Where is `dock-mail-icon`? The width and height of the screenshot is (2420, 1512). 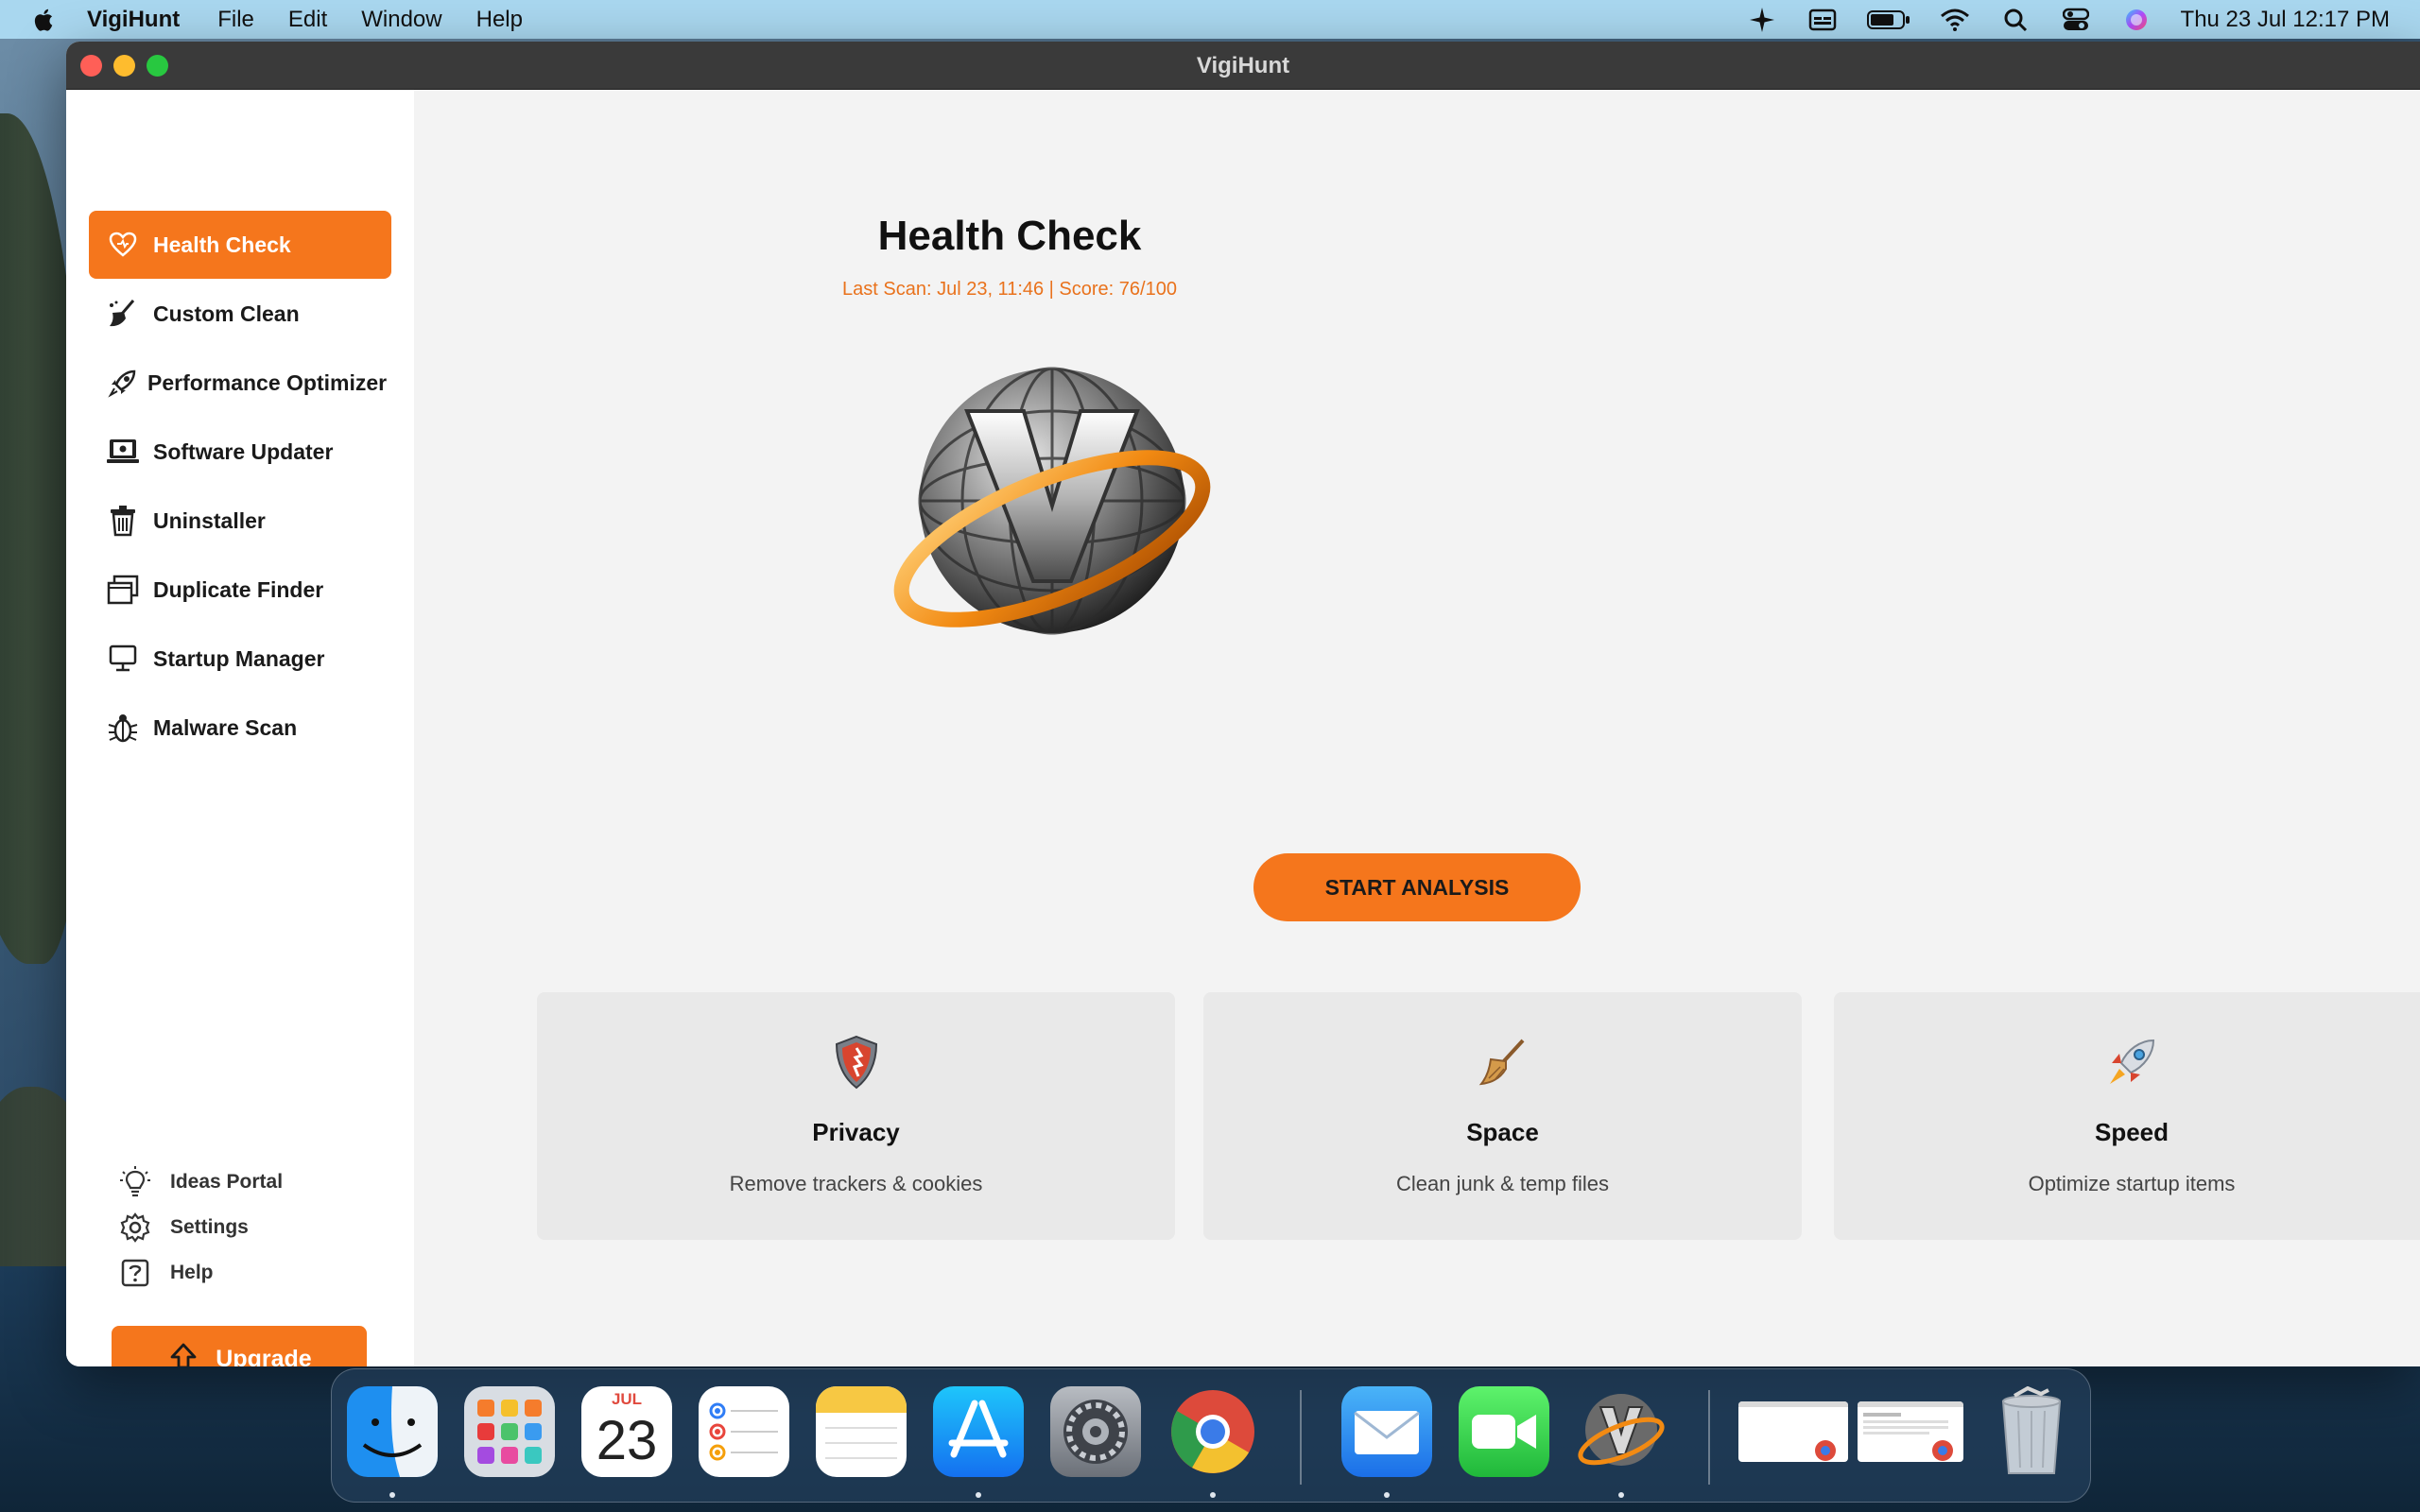 dock-mail-icon is located at coordinates (1386, 1431).